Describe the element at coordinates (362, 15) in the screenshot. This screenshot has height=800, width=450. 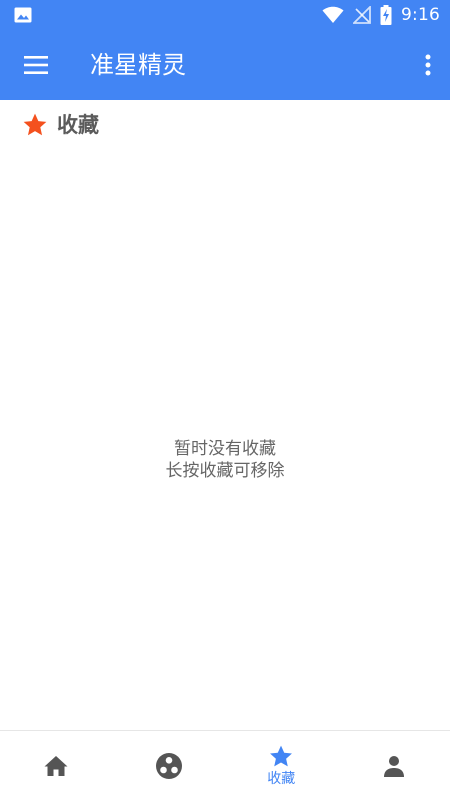
I see `no-signal-icon` at that location.